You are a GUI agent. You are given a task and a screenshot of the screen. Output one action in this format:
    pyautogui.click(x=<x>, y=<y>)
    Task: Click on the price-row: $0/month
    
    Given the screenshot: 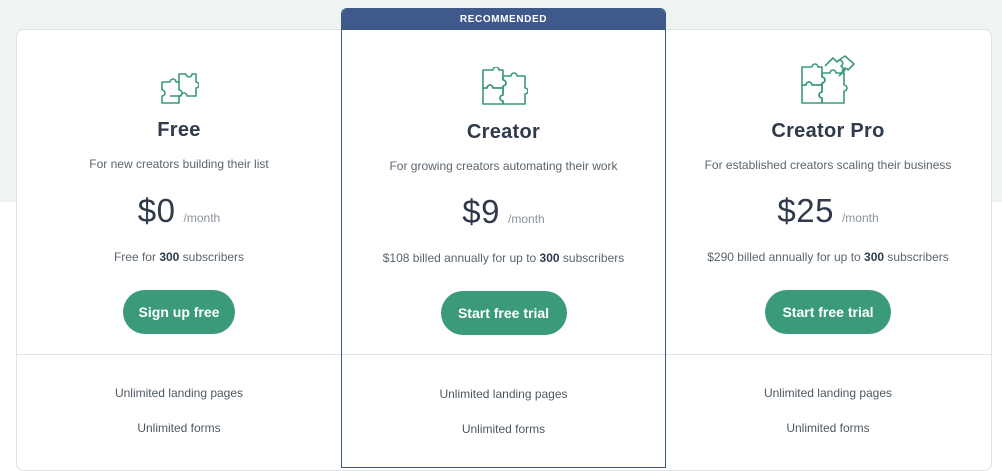 What is the action you would take?
    pyautogui.click(x=179, y=211)
    